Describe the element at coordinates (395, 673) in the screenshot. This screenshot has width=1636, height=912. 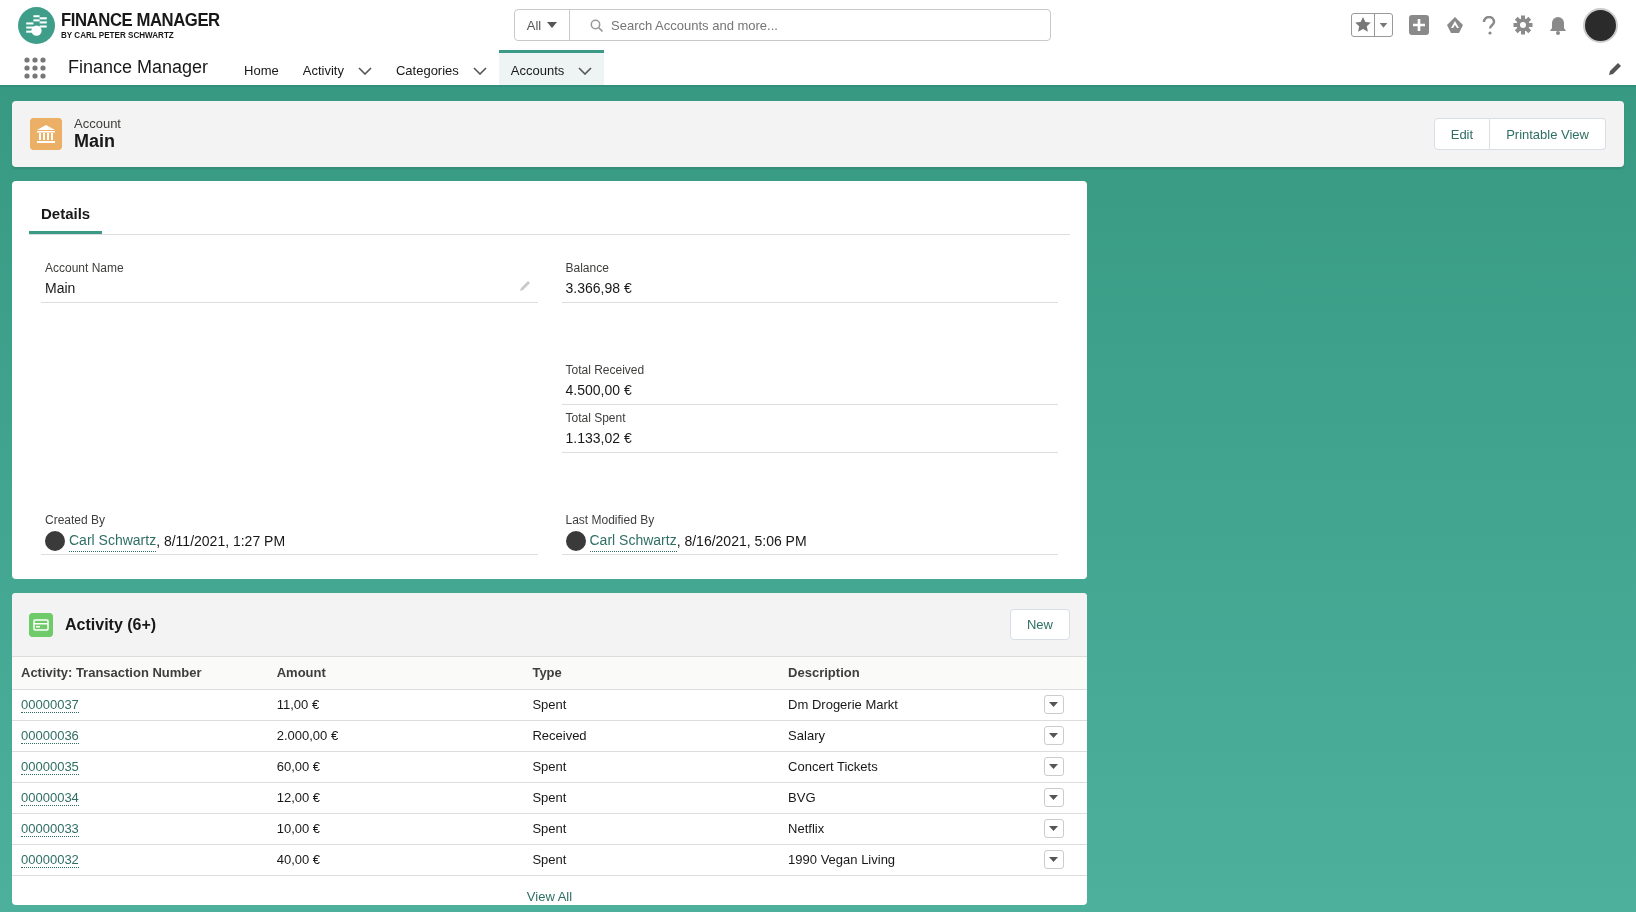
I see `column-header: Amount` at that location.